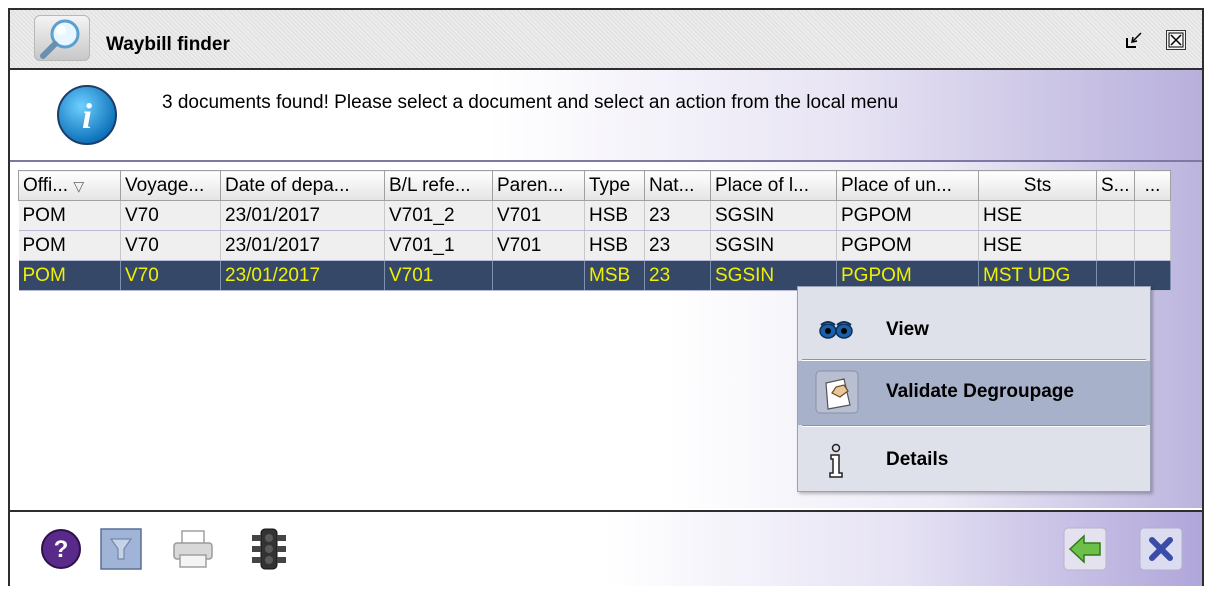 The width and height of the screenshot is (1214, 592). I want to click on menu-item-view: View, so click(974, 331).